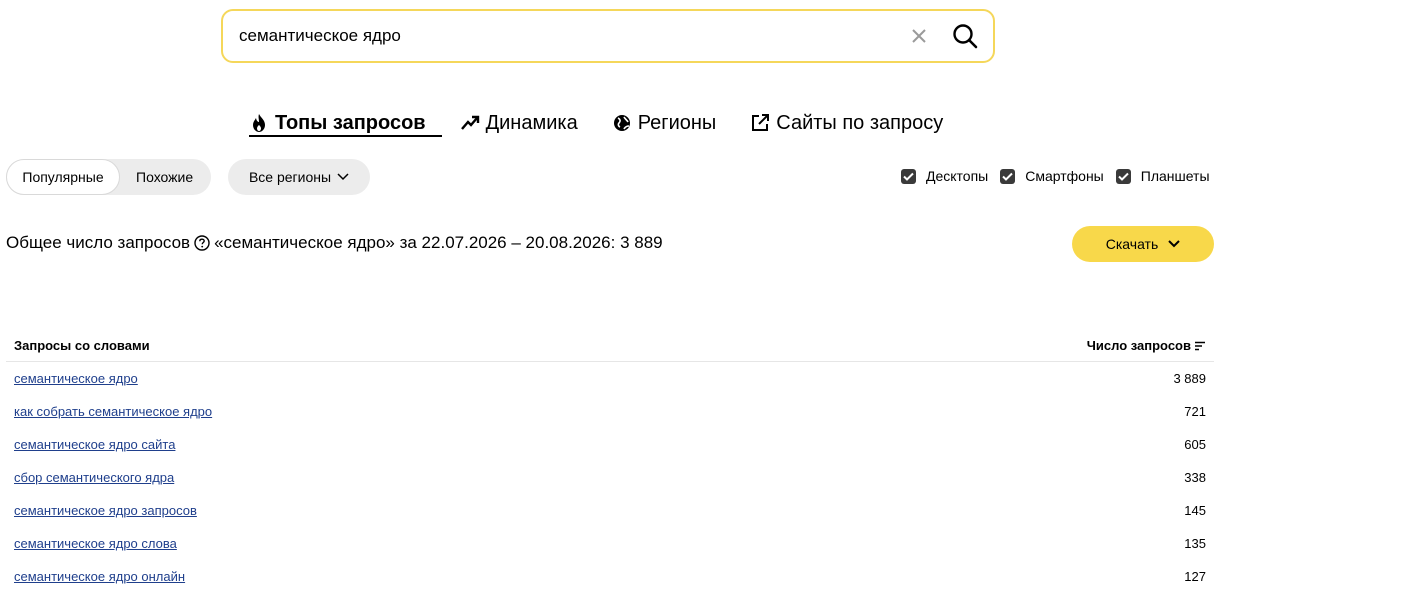 This screenshot has height=600, width=1425. Describe the element at coordinates (1195, 543) in the screenshot. I see `query-count: 135` at that location.